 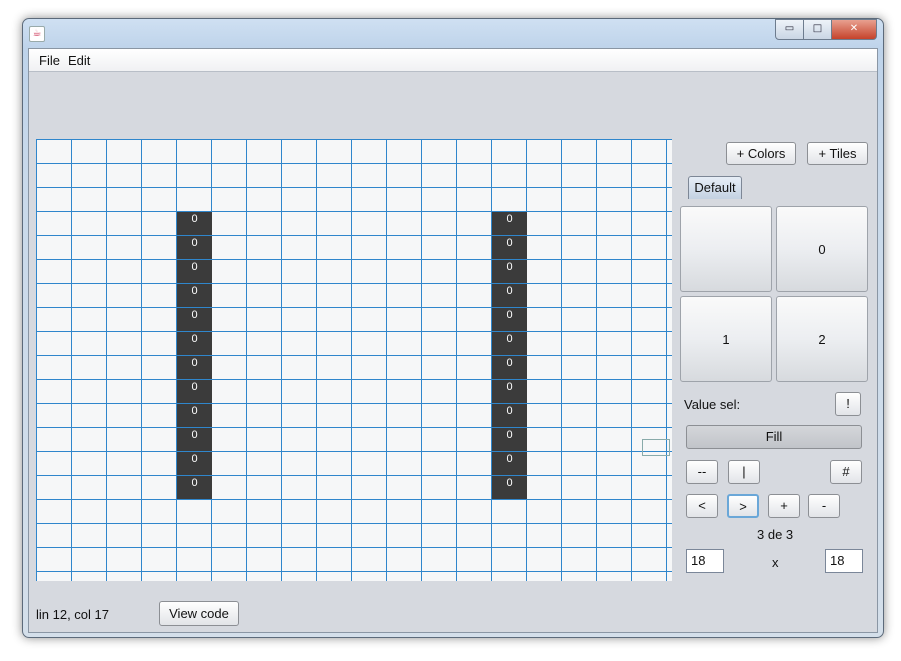 What do you see at coordinates (79, 60) in the screenshot?
I see `menu-edit: Edit` at bounding box center [79, 60].